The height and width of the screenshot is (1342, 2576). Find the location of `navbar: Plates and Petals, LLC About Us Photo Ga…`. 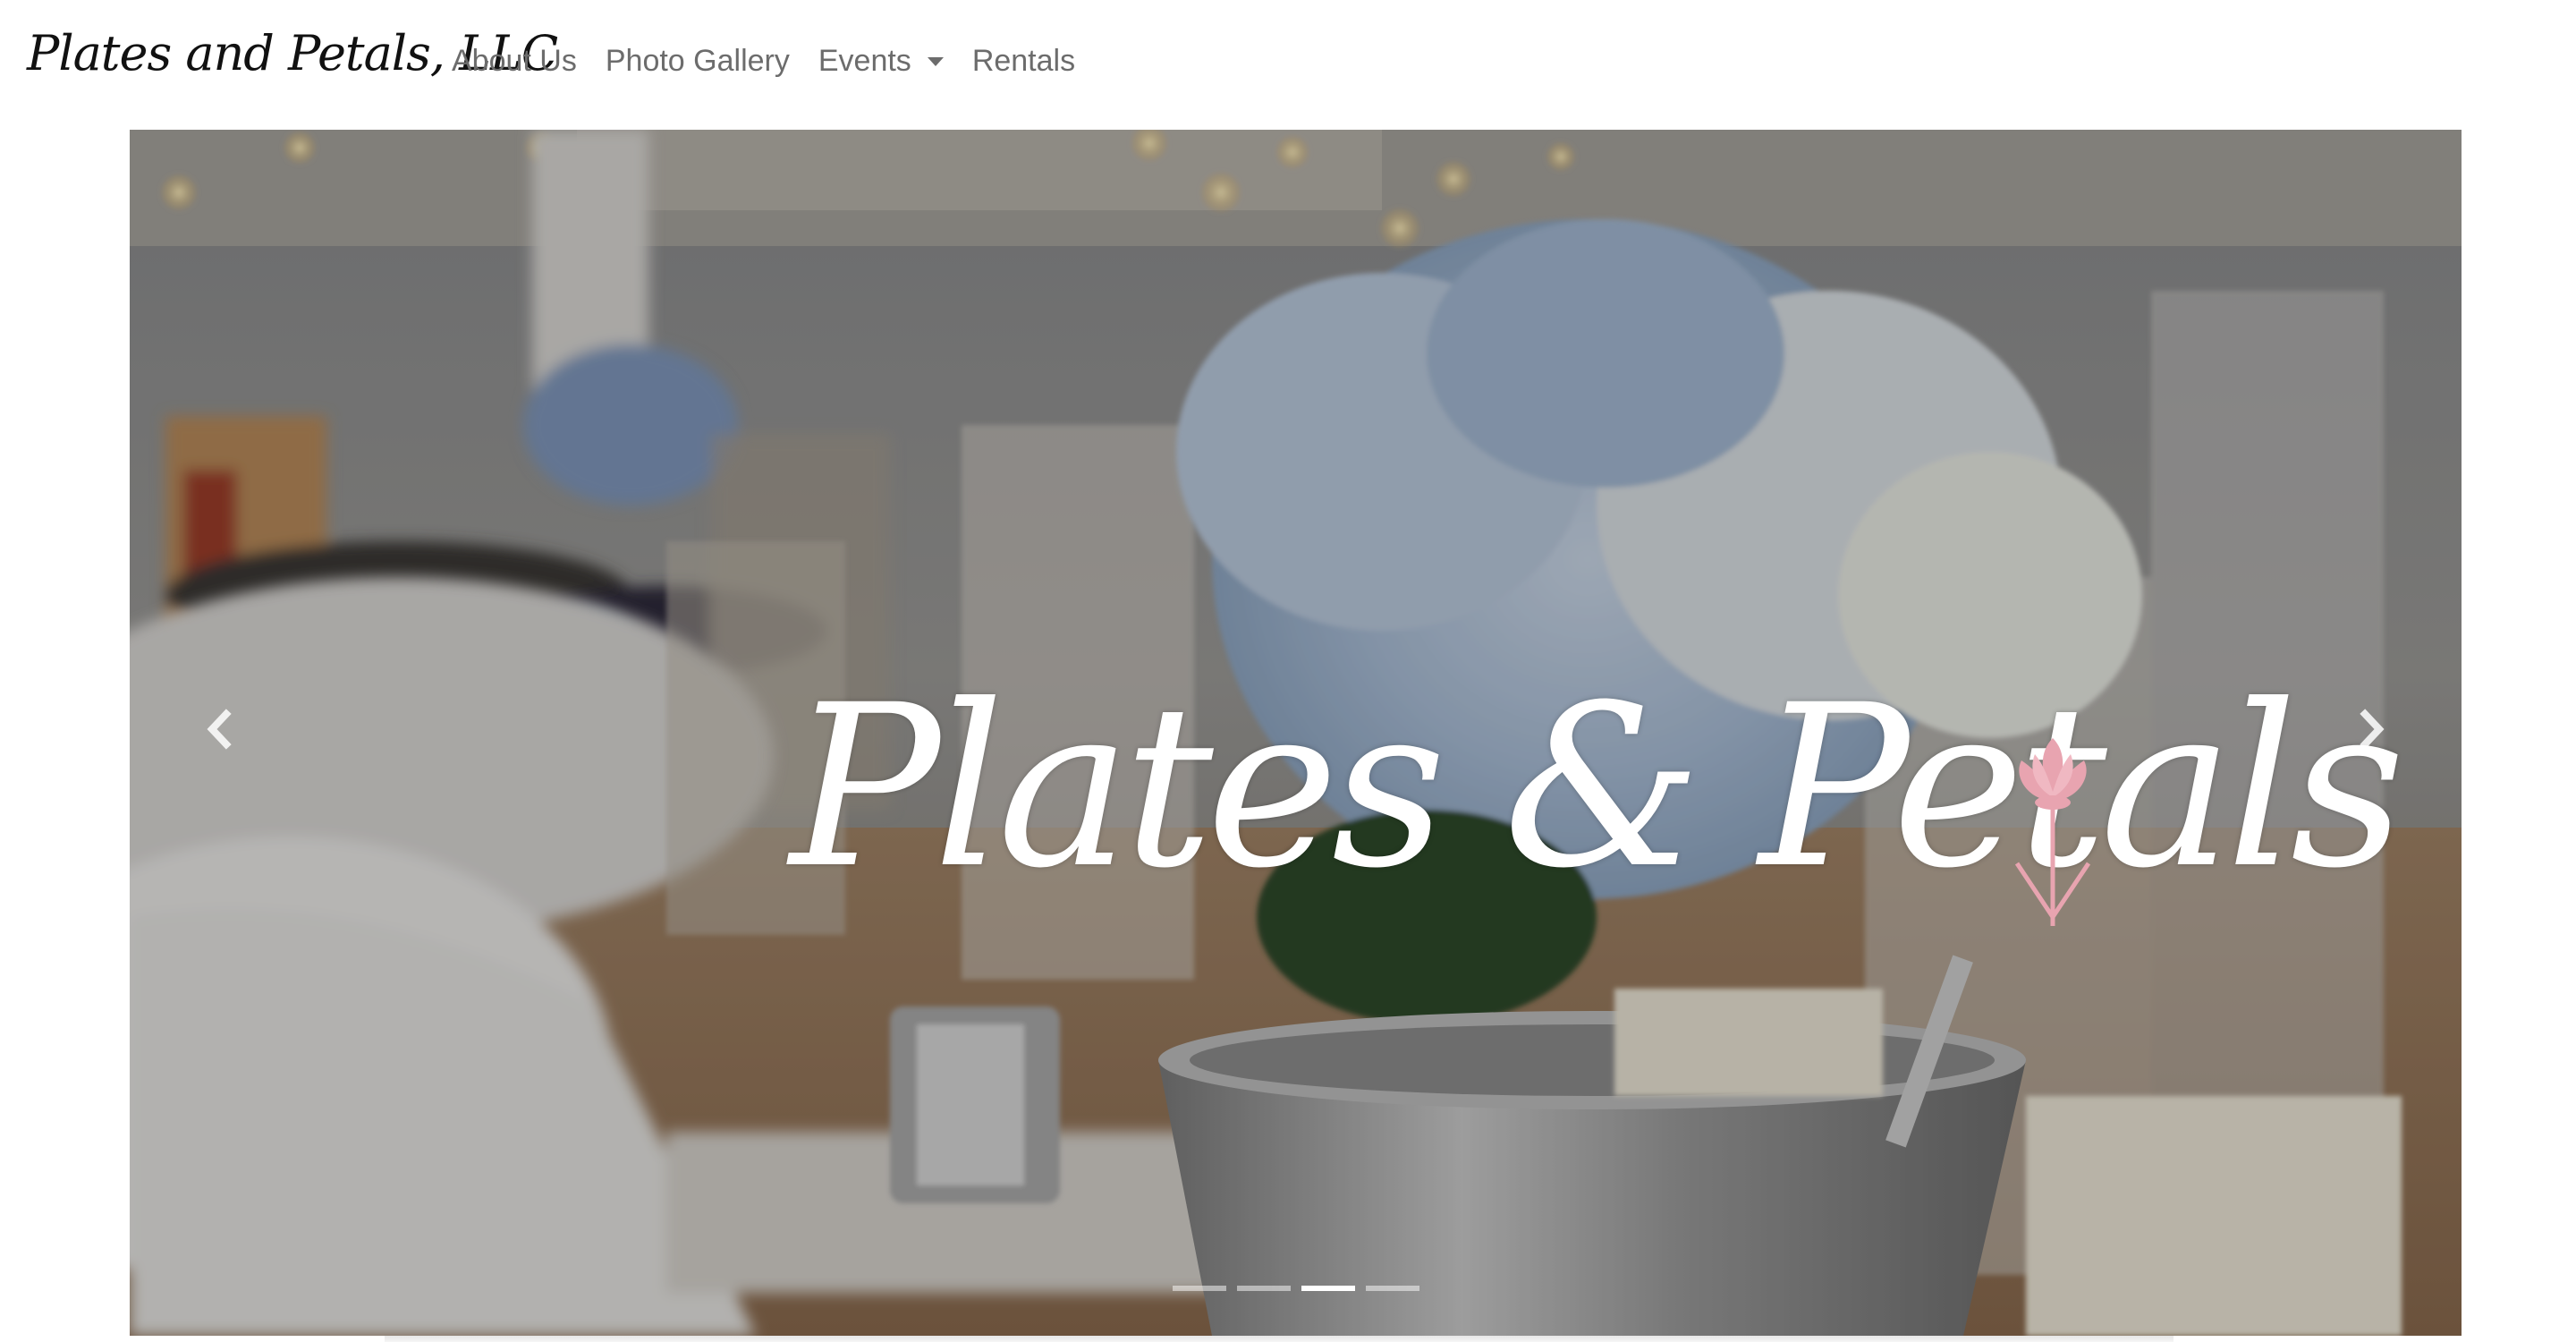

navbar: Plates and Petals, LLC About Us Photo Ga… is located at coordinates (1288, 63).